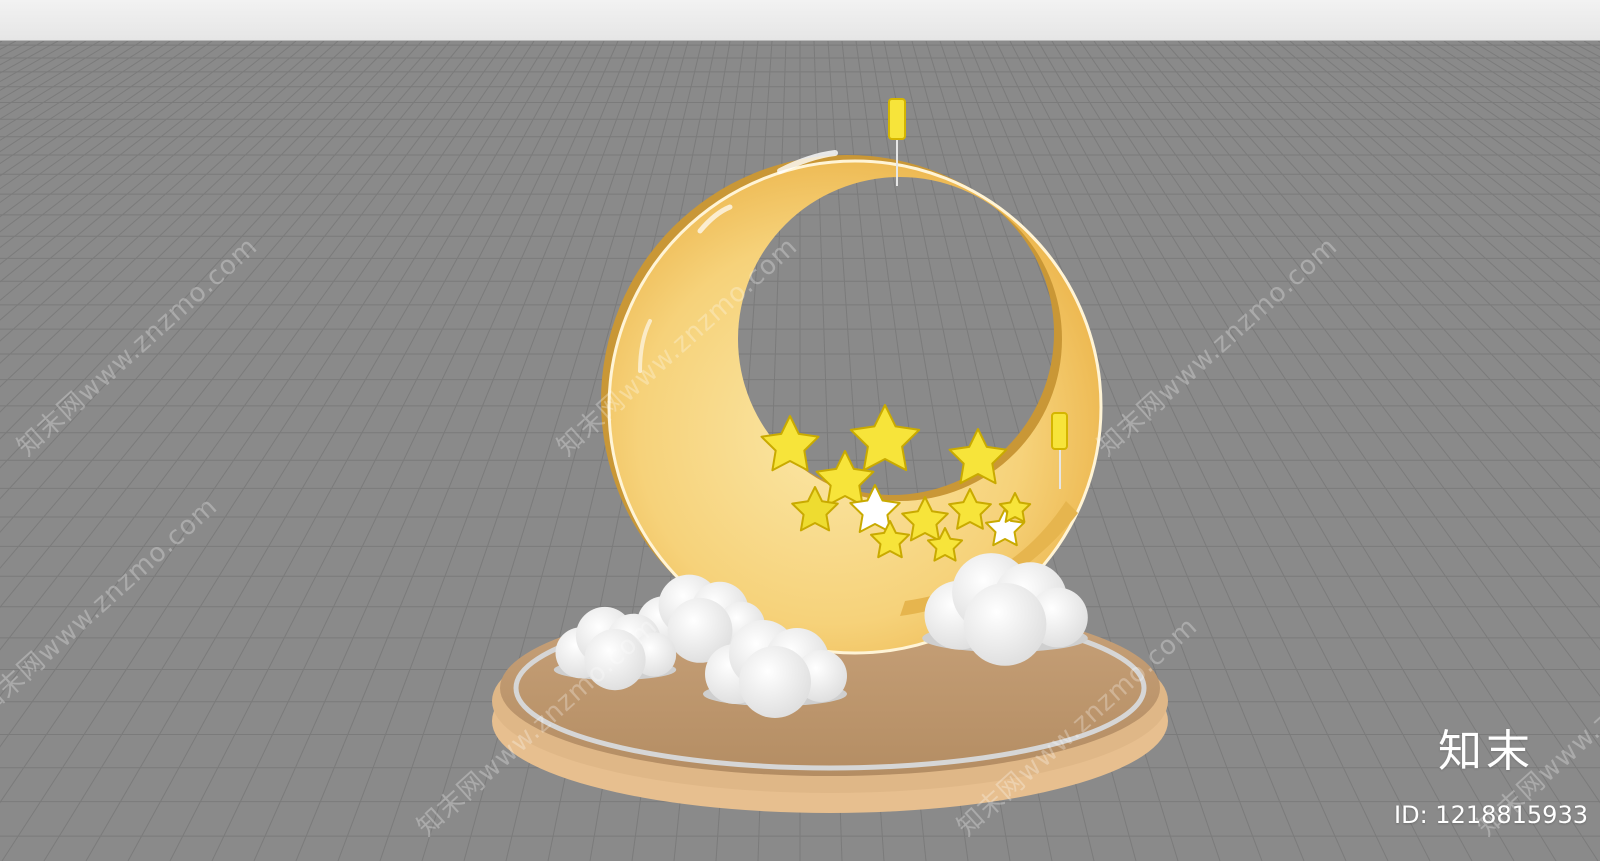 The image size is (1600, 861). Describe the element at coordinates (1511, 815) in the screenshot. I see `asset-id-value: 1218815933` at that location.